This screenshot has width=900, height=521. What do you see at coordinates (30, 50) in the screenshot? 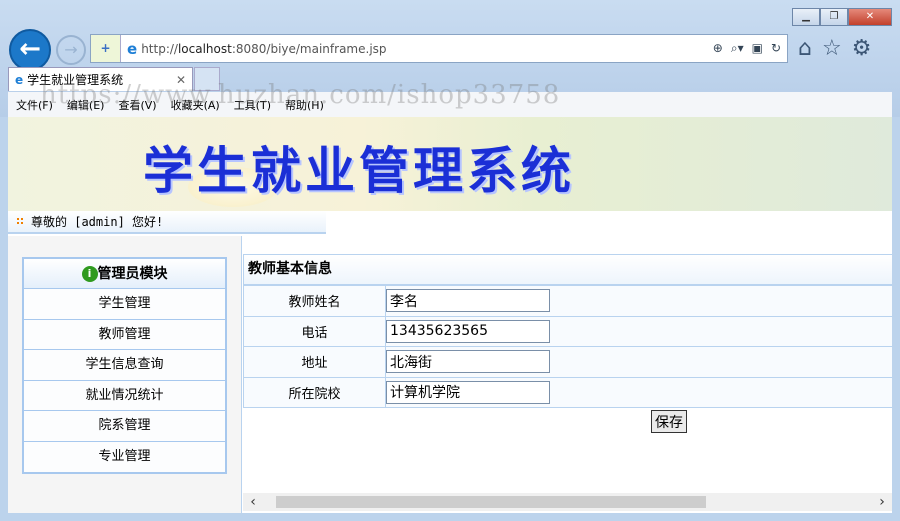
I see `back-button: ←` at bounding box center [30, 50].